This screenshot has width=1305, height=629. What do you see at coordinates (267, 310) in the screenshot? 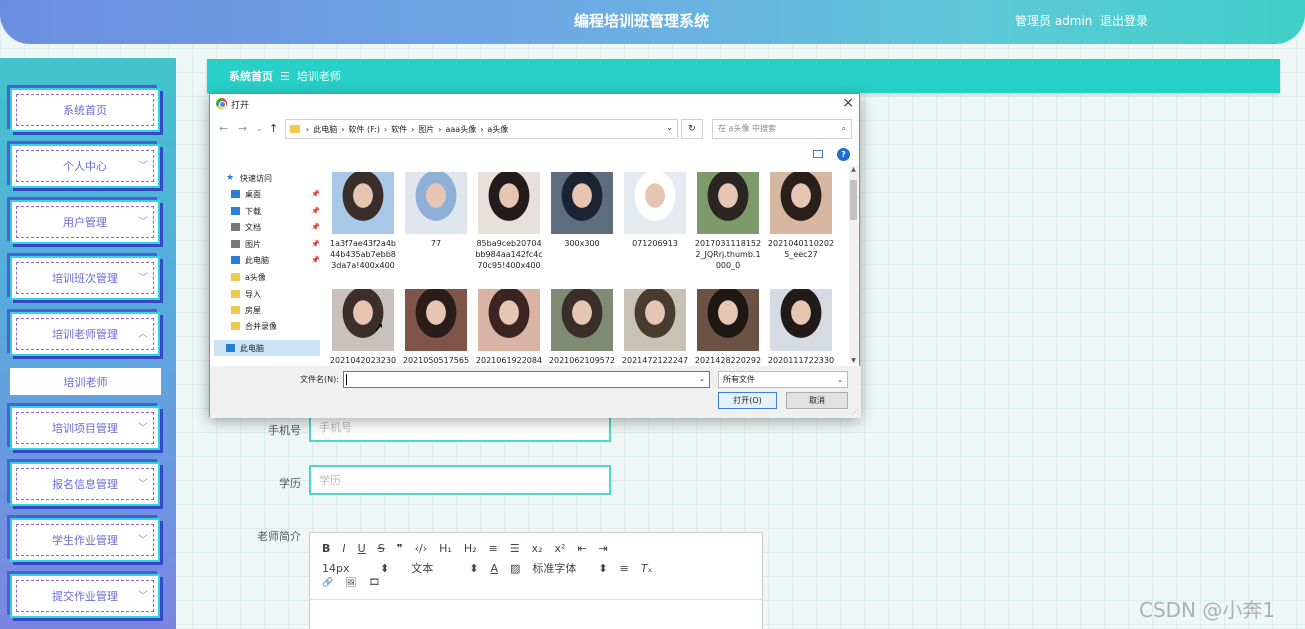
I see `nav-pane-item: 房屋` at bounding box center [267, 310].